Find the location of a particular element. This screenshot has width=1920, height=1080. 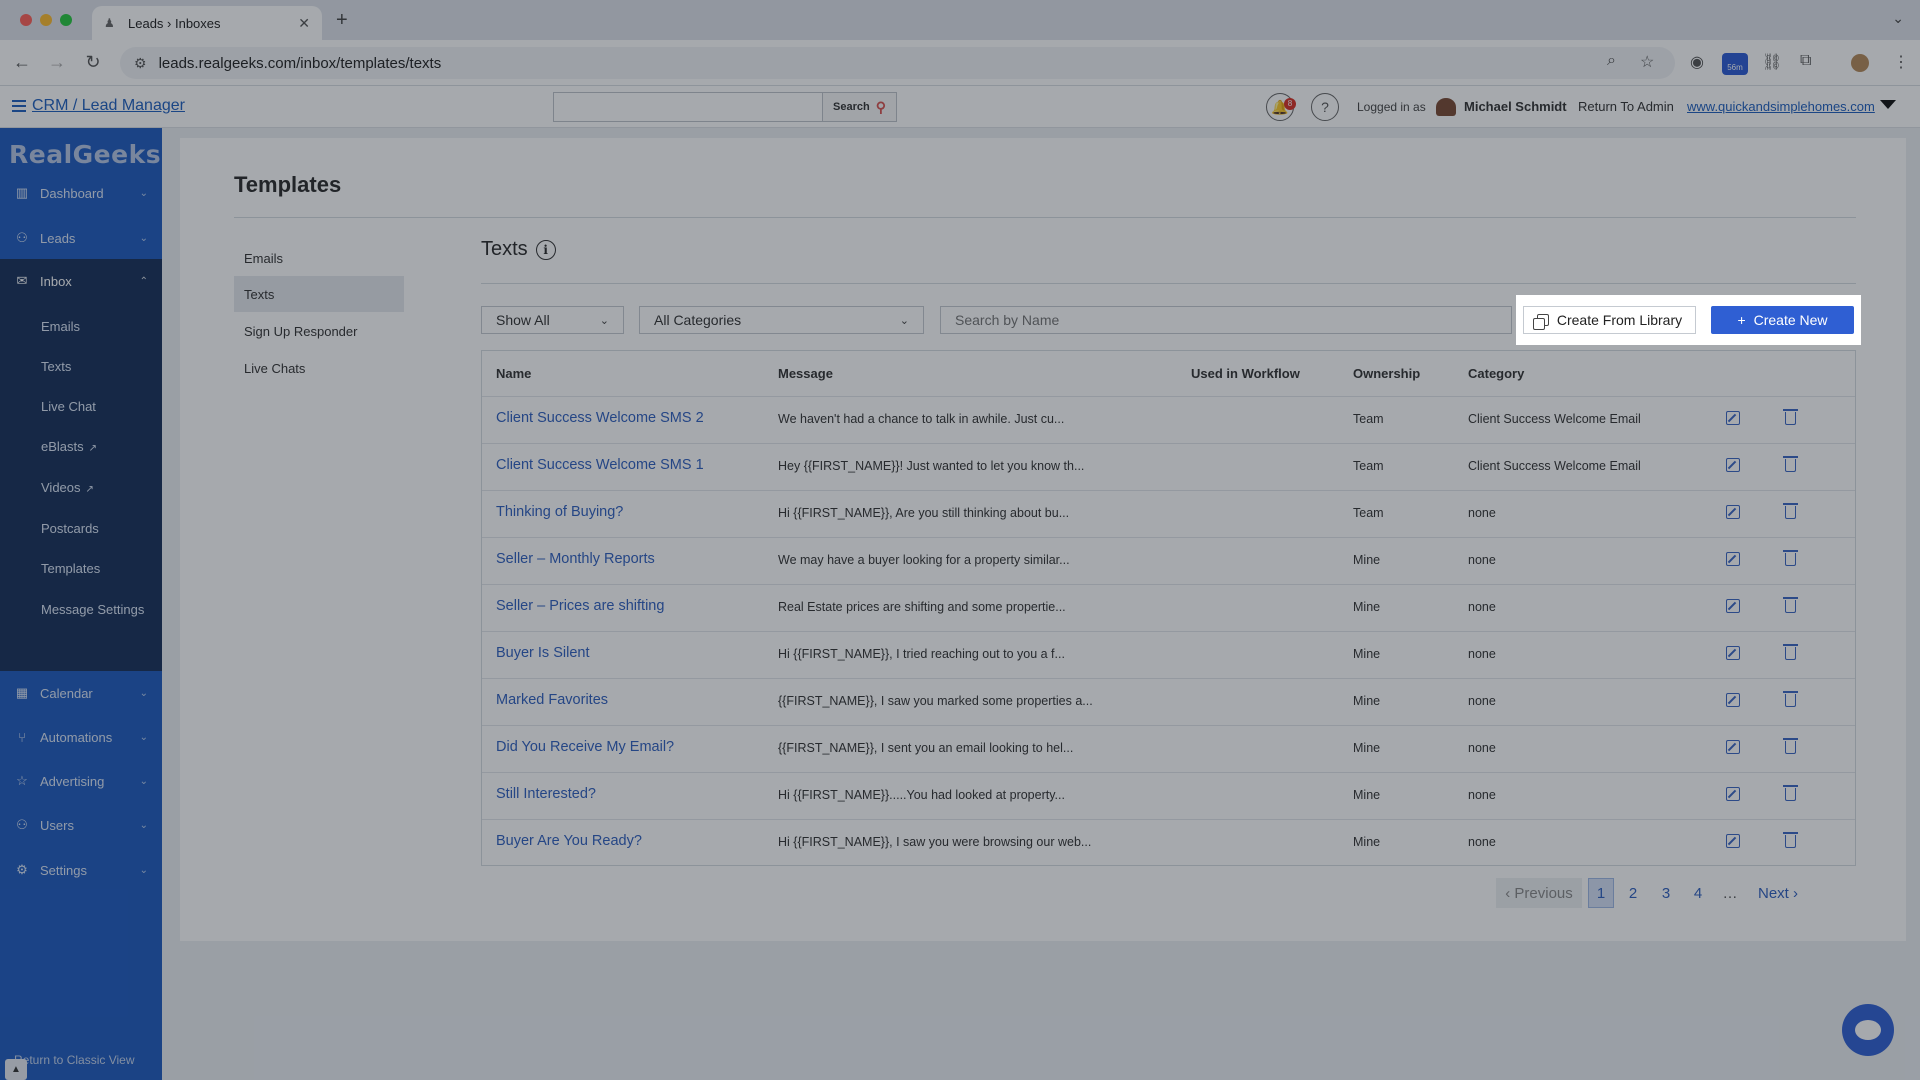

collapse-sidebar-icon: ▲ is located at coordinates (16, 1069).